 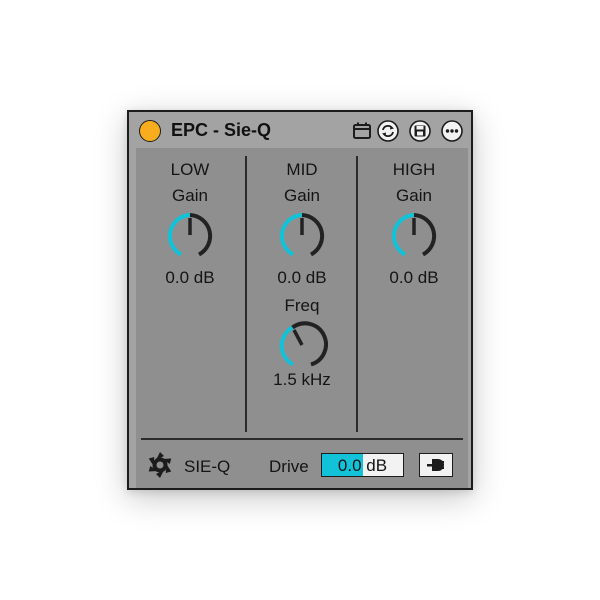 I want to click on drive-unit: dB, so click(x=377, y=465).